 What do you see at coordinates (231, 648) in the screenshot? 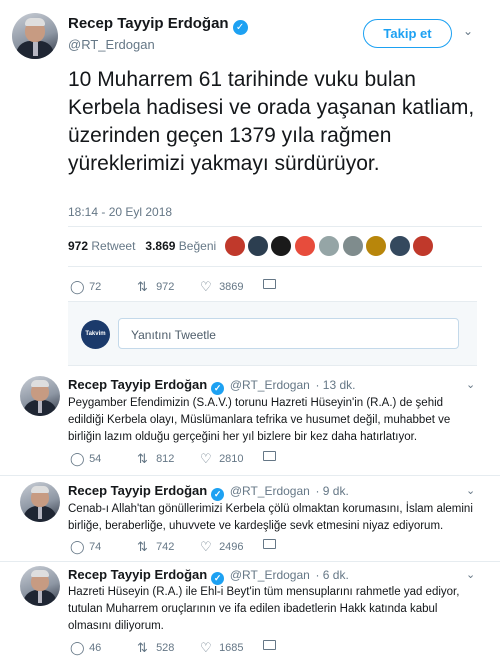
I see `like-action-count: 1685` at bounding box center [231, 648].